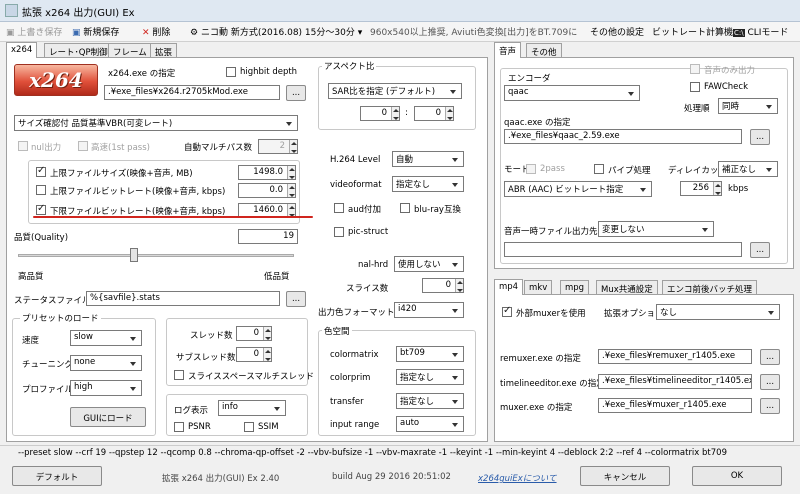 This screenshot has width=800, height=494. Describe the element at coordinates (656, 229) in the screenshot. I see `temp-output-select: 変更しない` at that location.